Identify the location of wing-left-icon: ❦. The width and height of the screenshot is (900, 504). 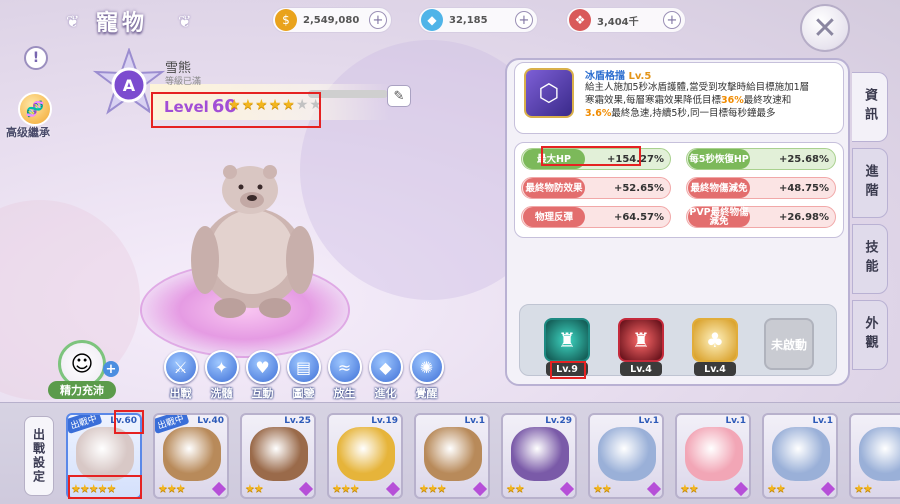
(73, 21).